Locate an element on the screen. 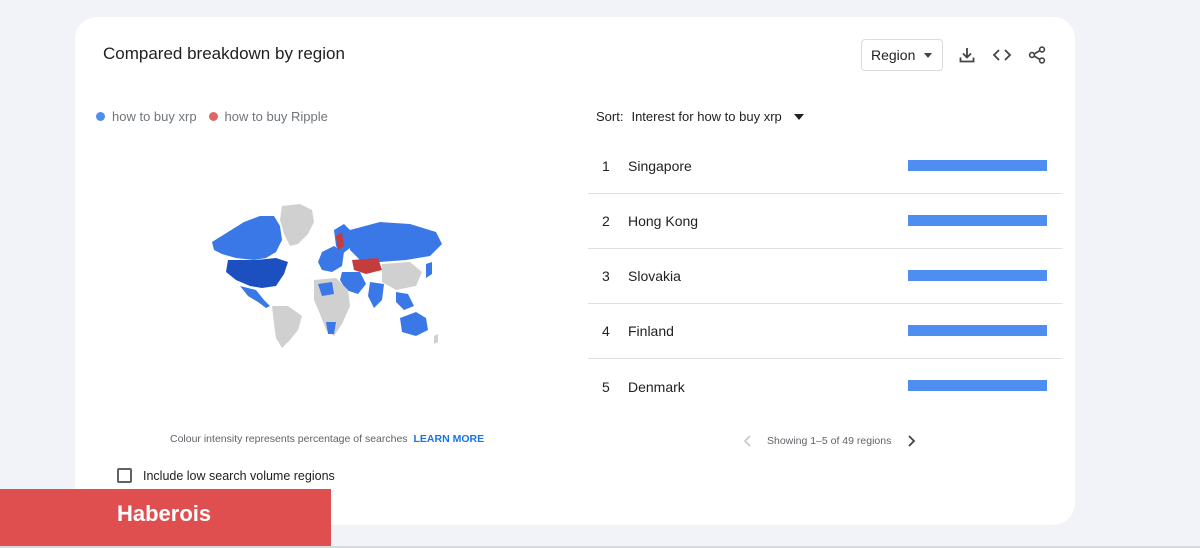  legend-label: how to buy Ripple is located at coordinates (276, 116).